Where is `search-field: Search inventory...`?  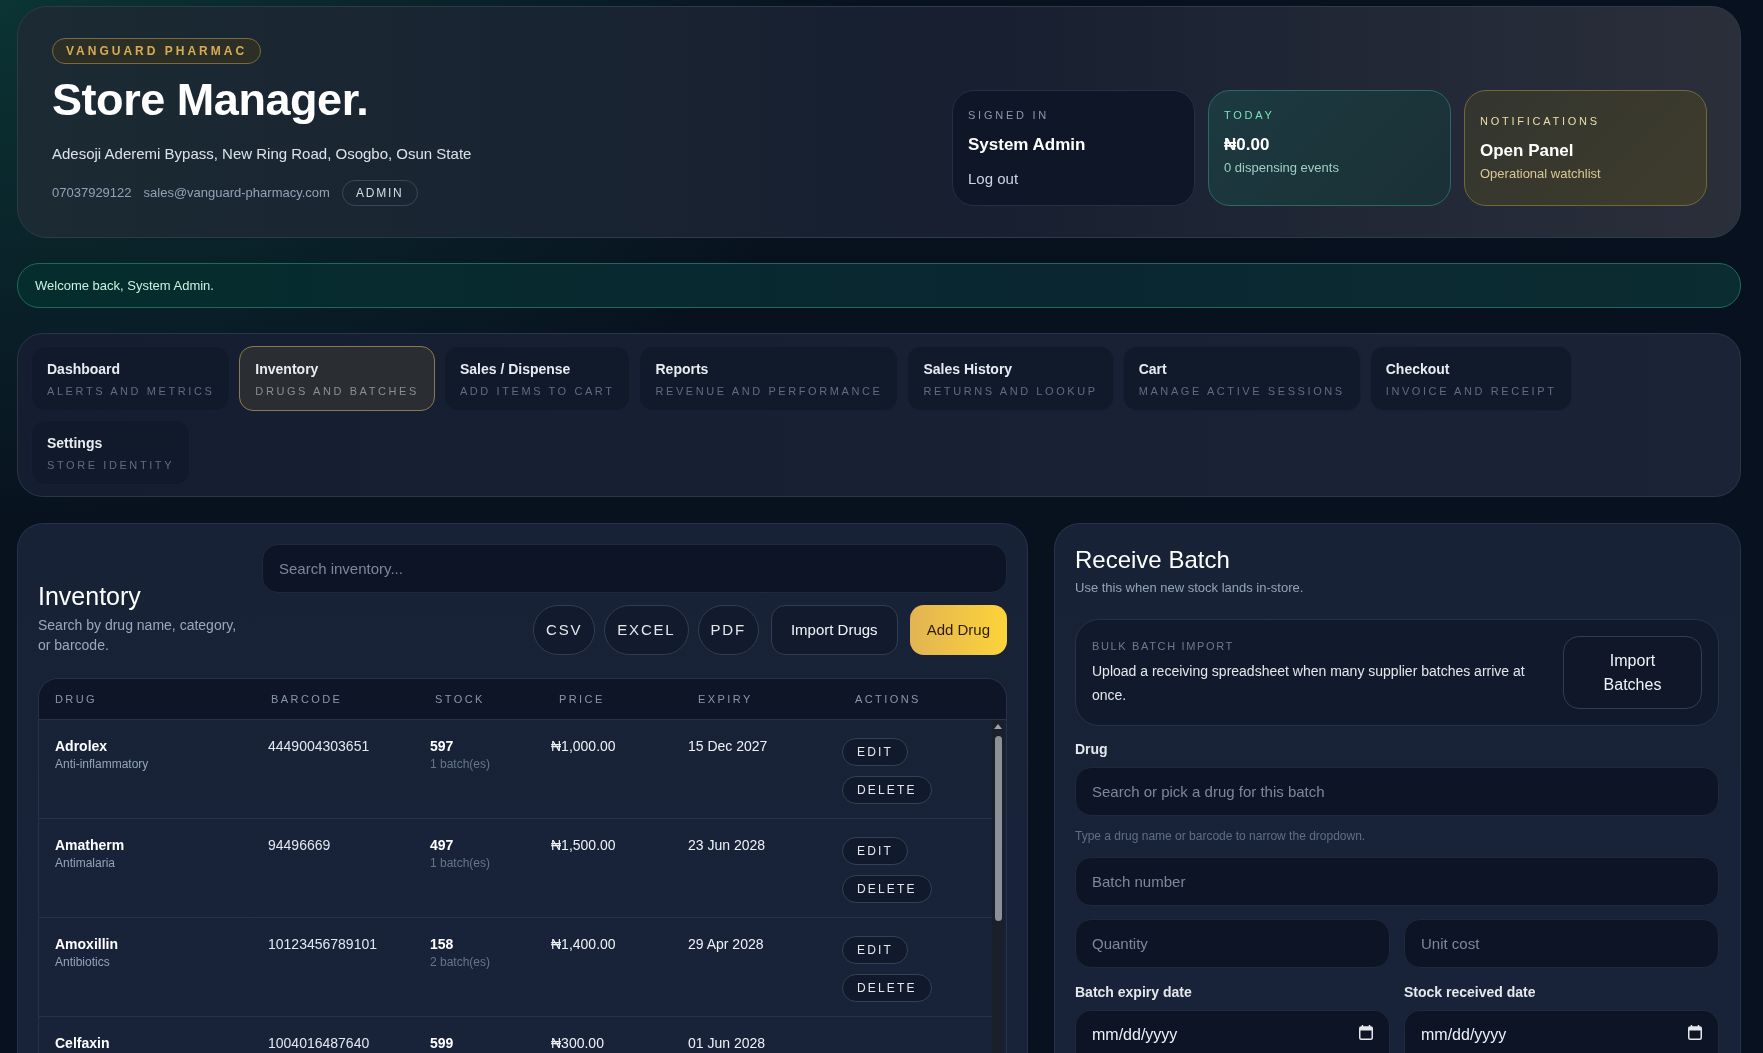
search-field: Search inventory... is located at coordinates (634, 568).